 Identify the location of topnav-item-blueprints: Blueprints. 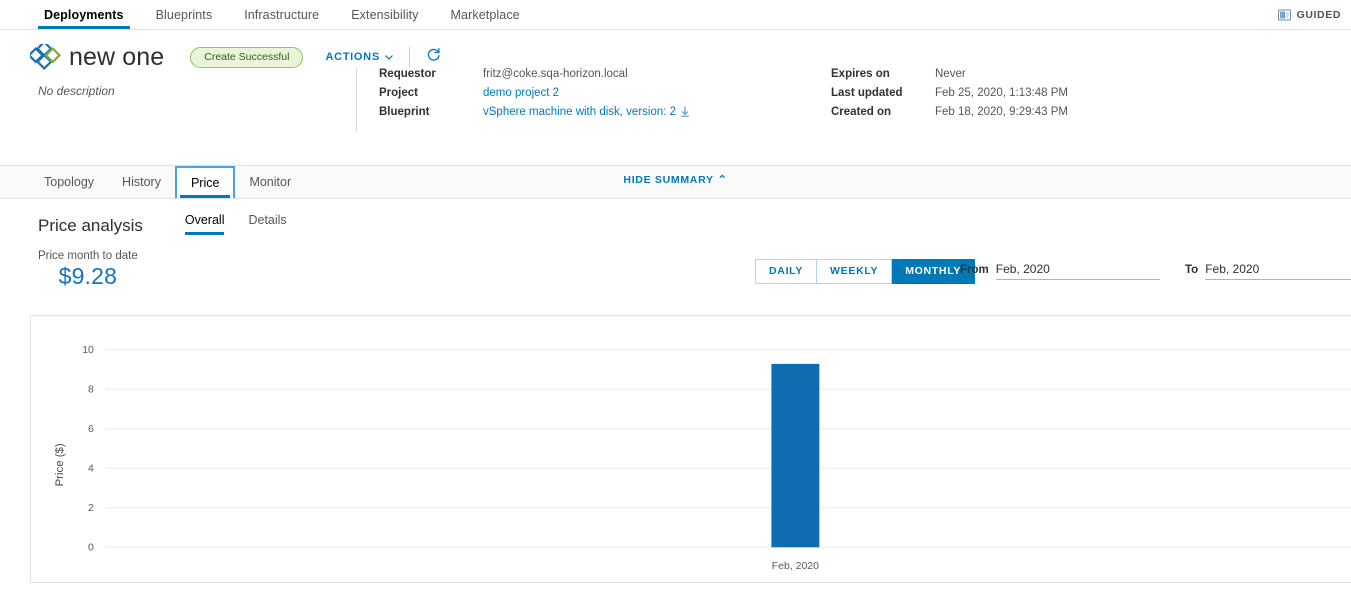
(184, 14).